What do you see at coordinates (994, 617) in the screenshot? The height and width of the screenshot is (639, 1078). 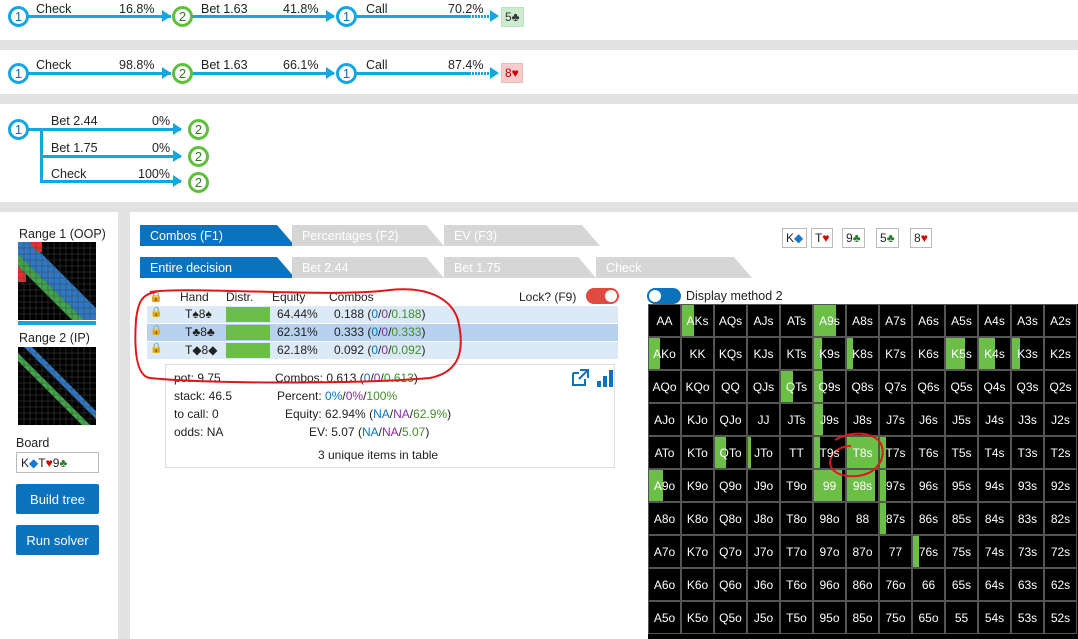 I see `hand-cell-54s: 54s` at bounding box center [994, 617].